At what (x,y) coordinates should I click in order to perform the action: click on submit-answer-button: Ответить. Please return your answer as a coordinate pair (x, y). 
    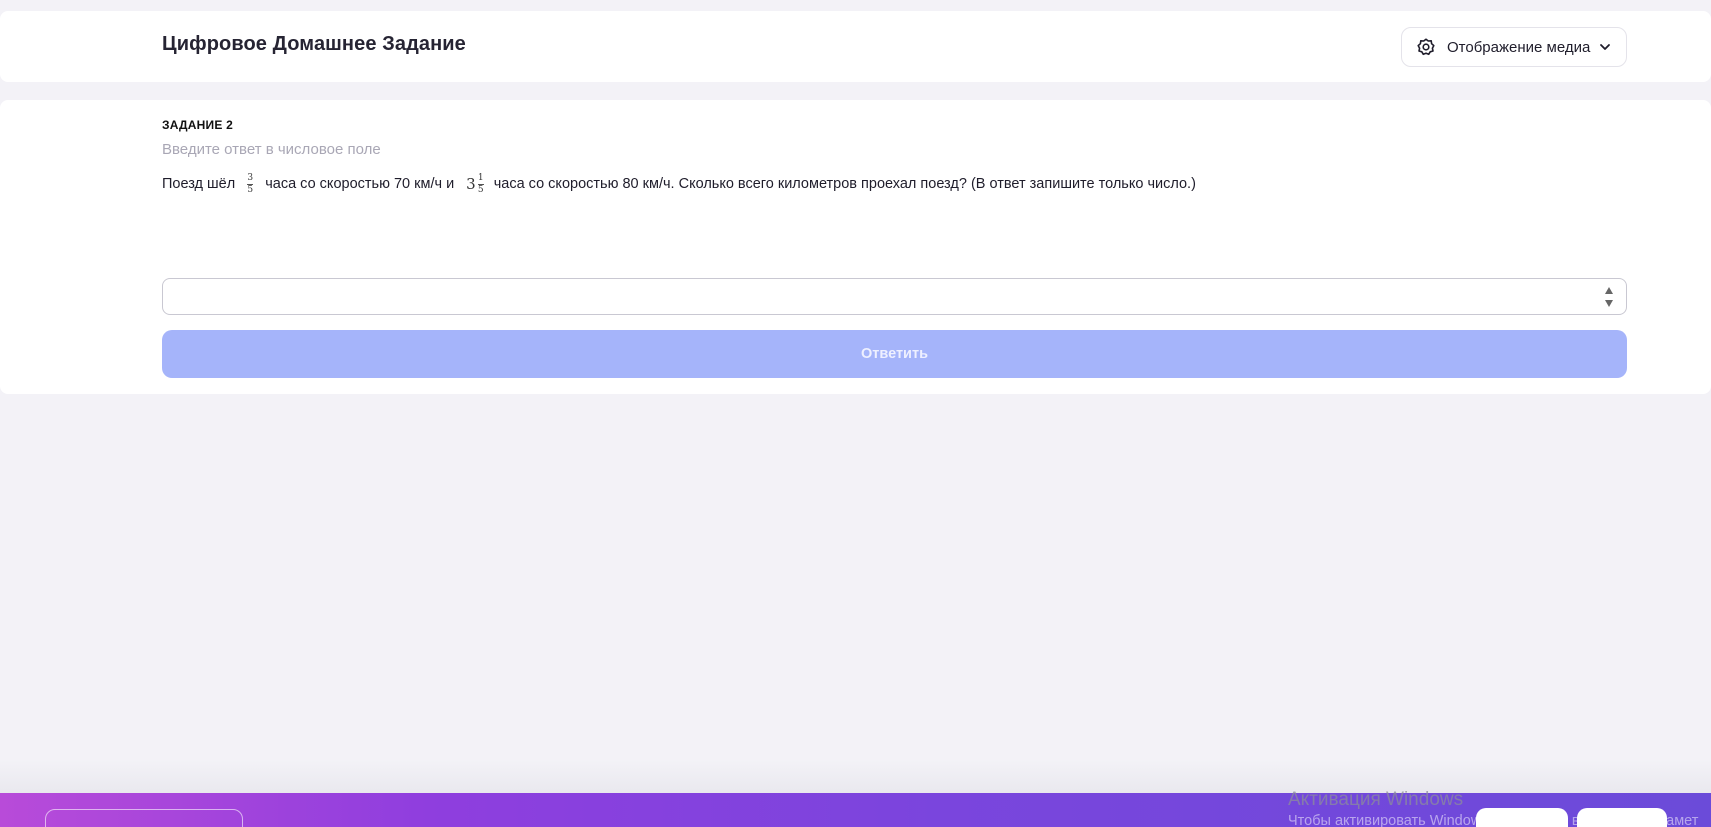
    Looking at the image, I should click on (894, 354).